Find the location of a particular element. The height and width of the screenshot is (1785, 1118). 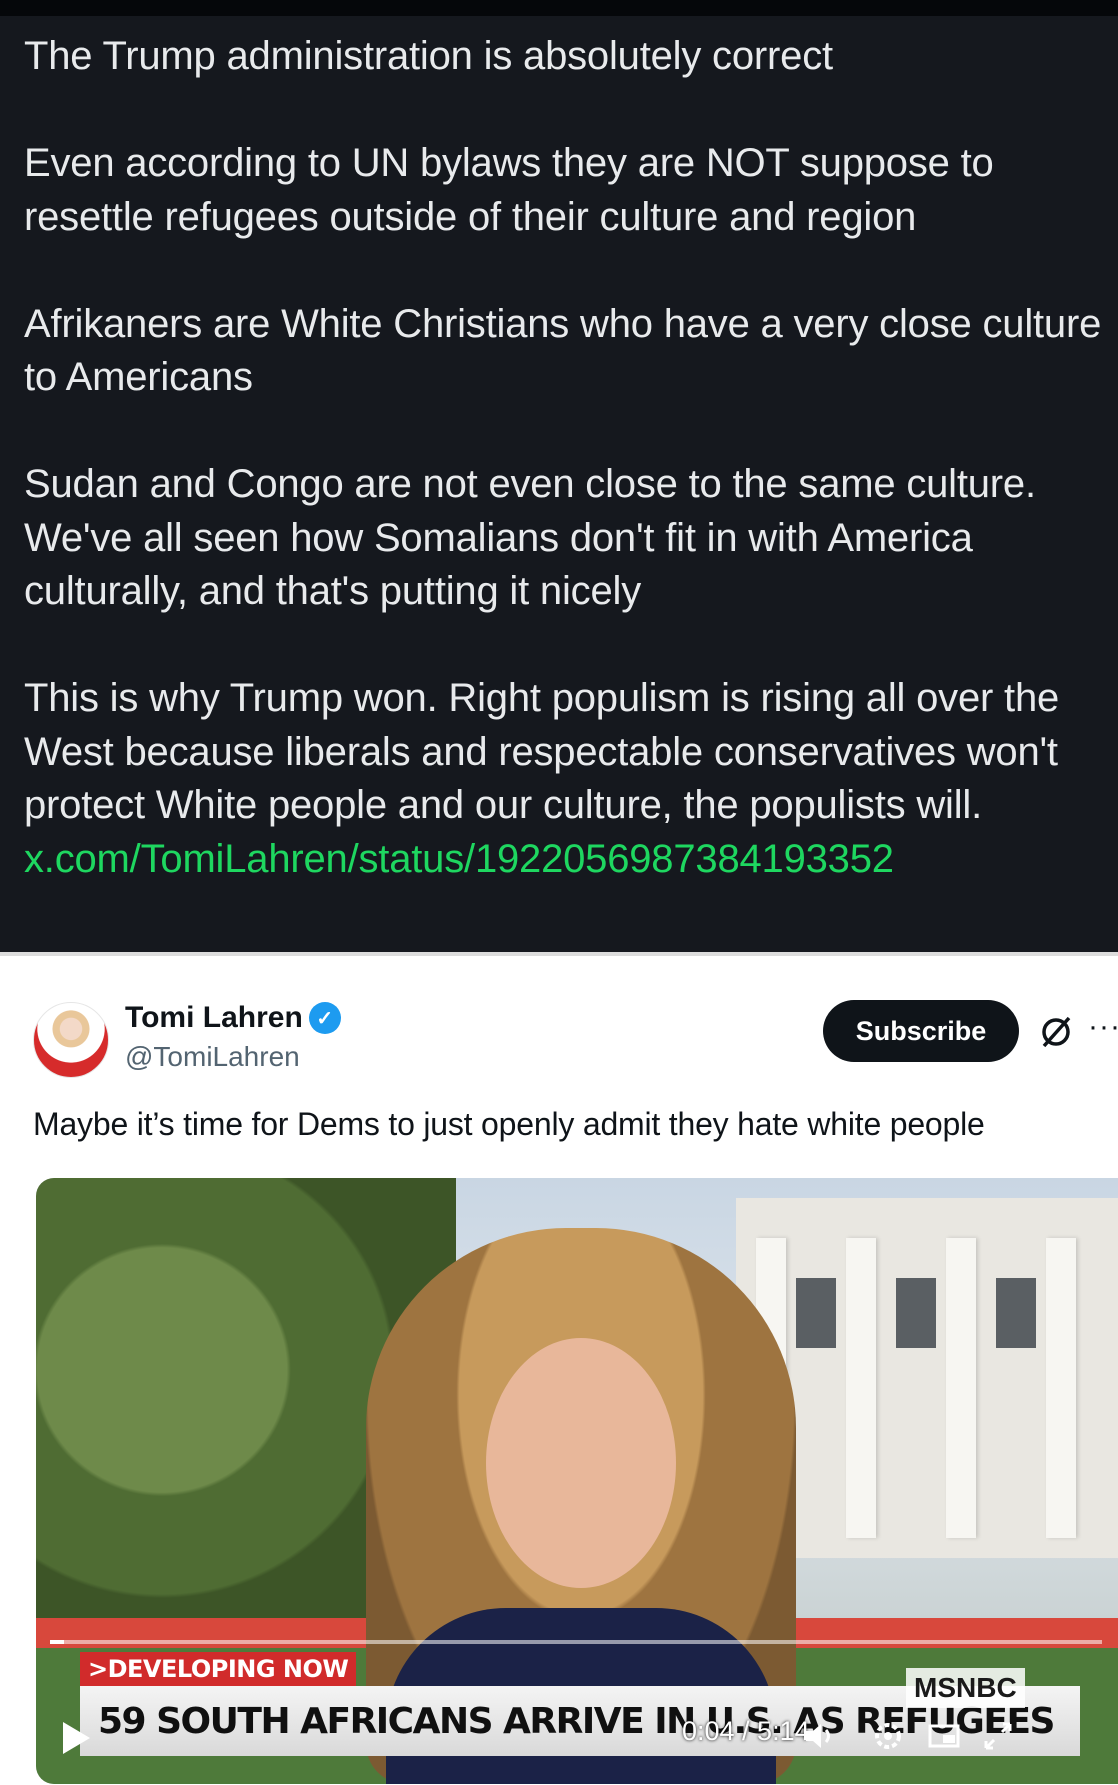

author-name-row: Tomi Lahren ✓ is located at coordinates (233, 1018).